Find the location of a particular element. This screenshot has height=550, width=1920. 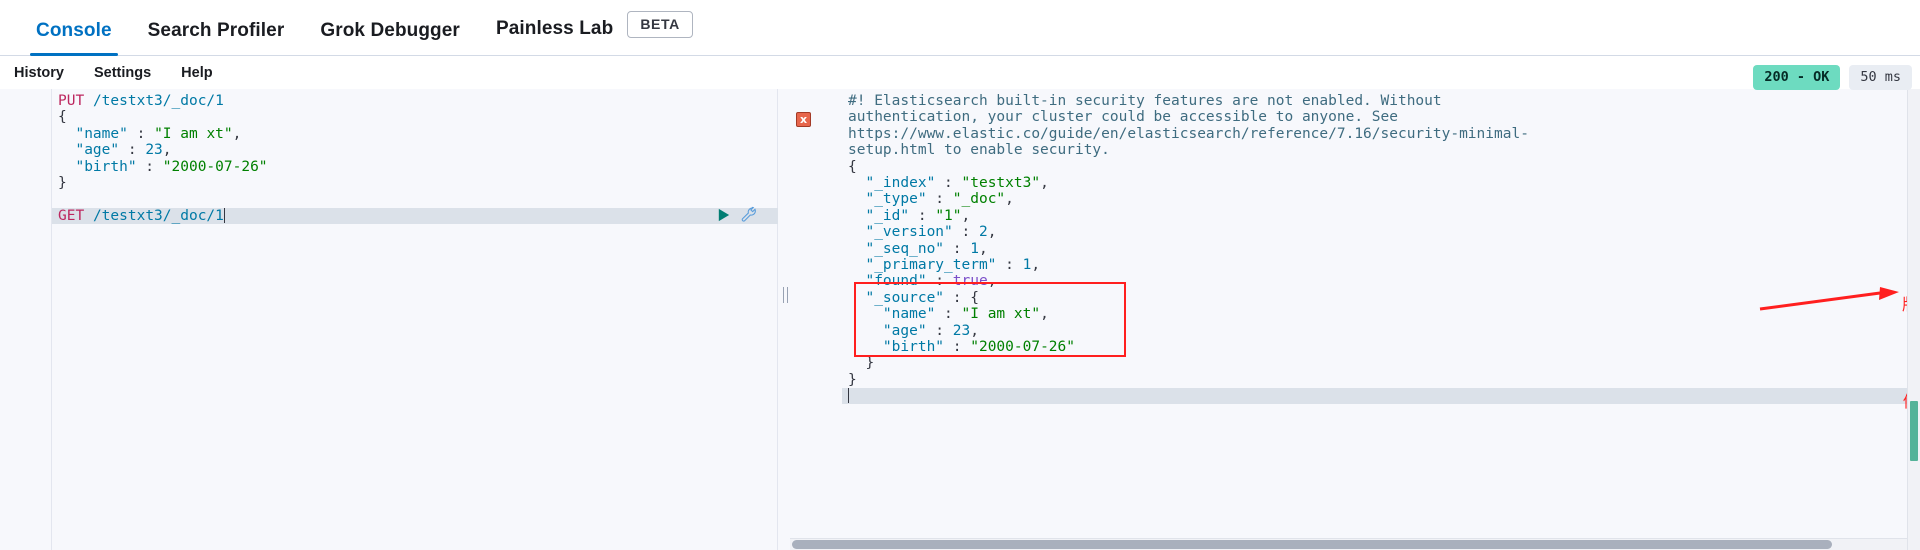

status-badge: 200 - OK is located at coordinates (1797, 77).